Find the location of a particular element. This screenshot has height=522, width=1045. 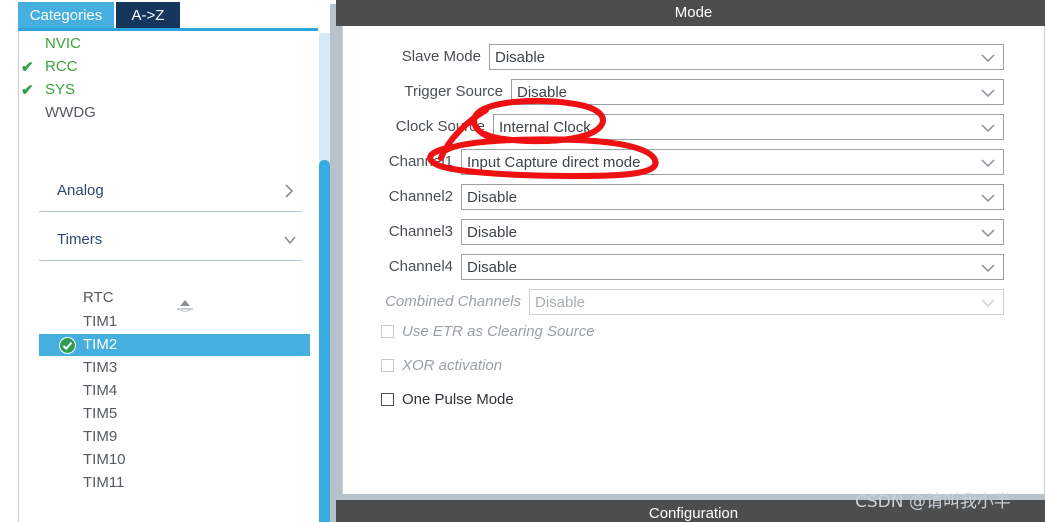

section-label: Timers is located at coordinates (80, 239).